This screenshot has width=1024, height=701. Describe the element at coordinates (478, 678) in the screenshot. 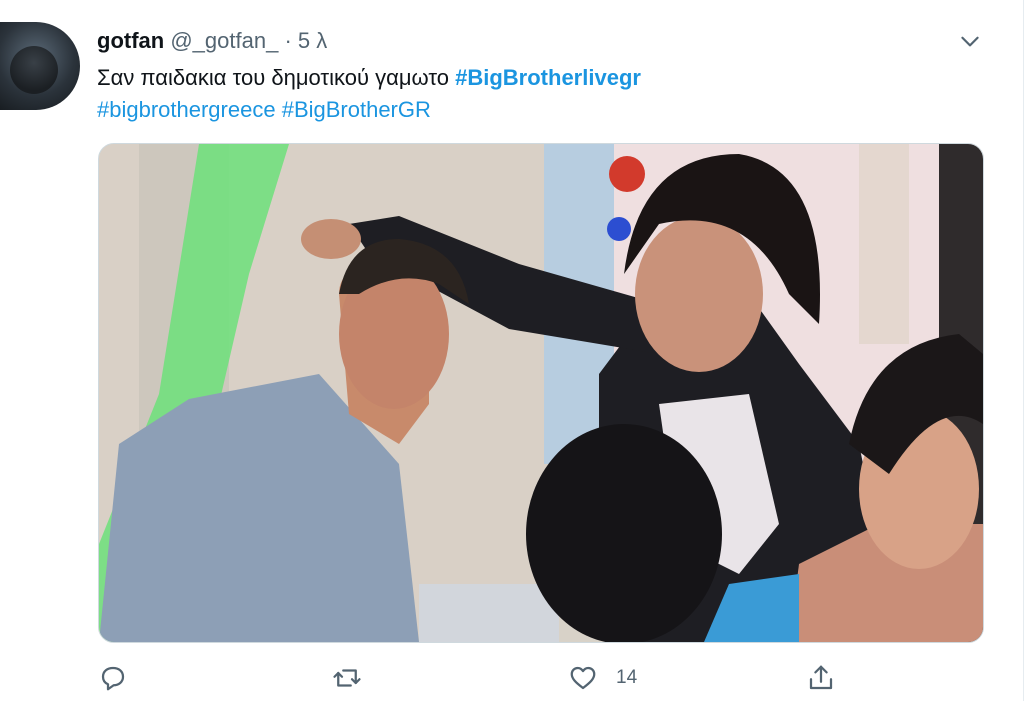

I see `tweet-actions: 14` at that location.